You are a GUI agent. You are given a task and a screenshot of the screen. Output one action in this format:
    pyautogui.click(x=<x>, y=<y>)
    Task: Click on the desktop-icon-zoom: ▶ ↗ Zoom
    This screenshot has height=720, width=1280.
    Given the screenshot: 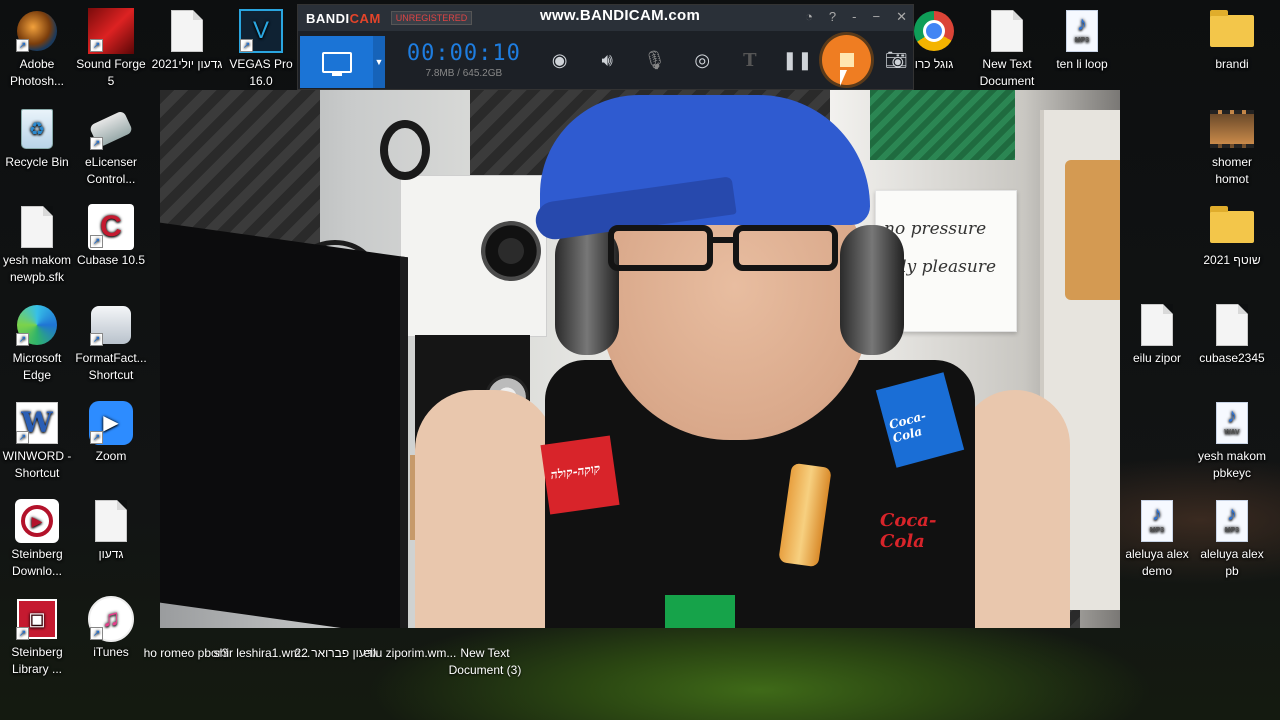 What is the action you would take?
    pyautogui.click(x=111, y=430)
    